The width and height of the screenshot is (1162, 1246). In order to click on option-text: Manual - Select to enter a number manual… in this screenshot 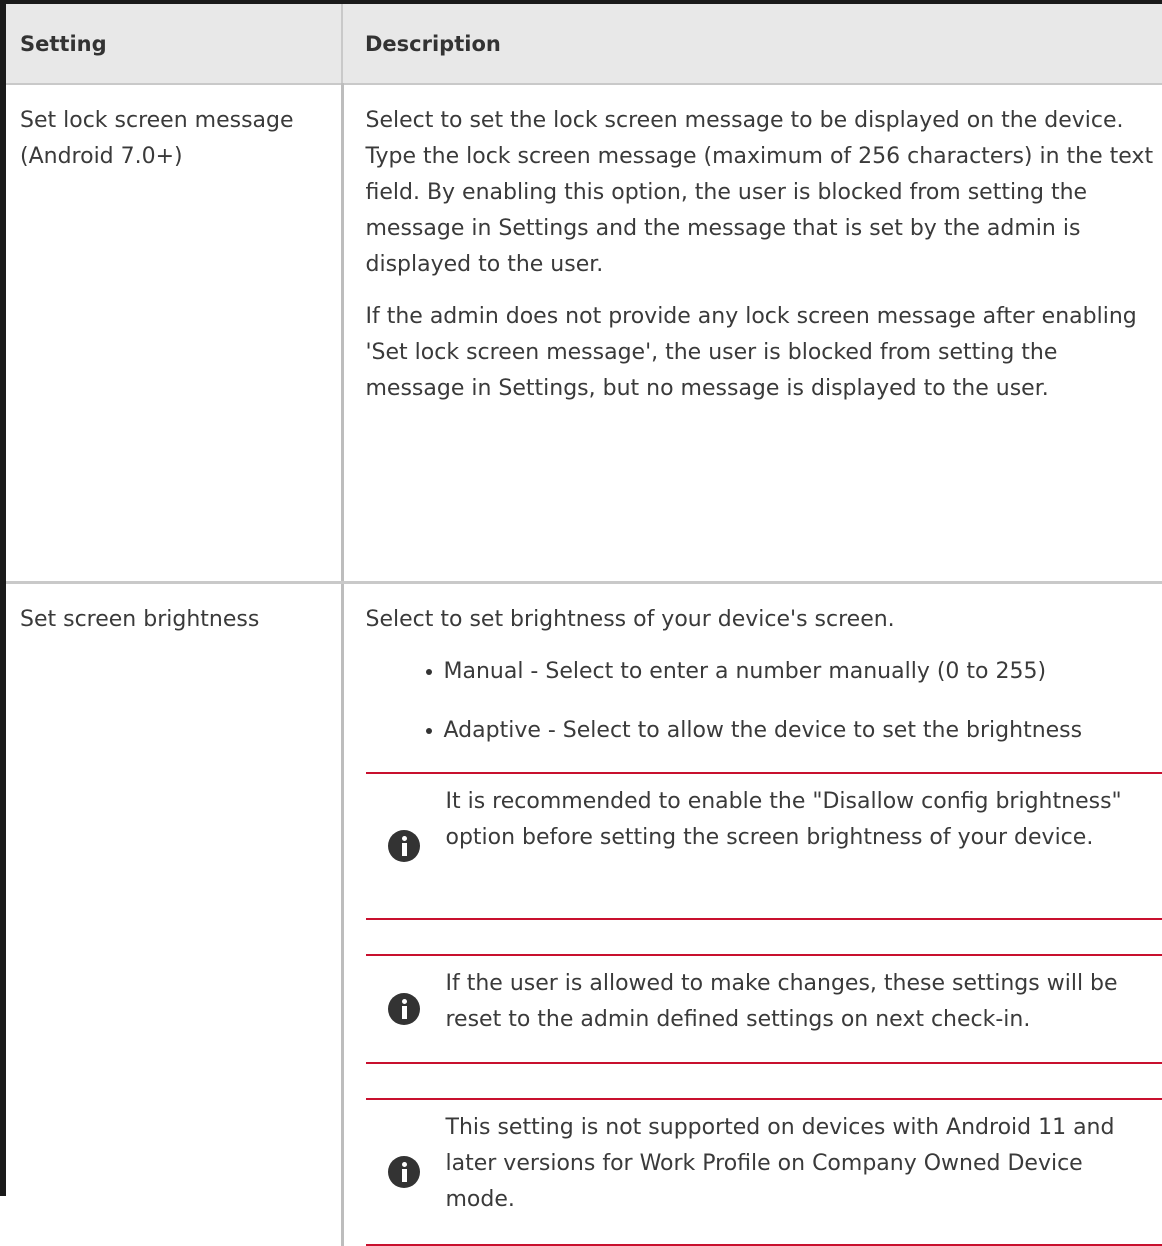, I will do `click(745, 671)`.